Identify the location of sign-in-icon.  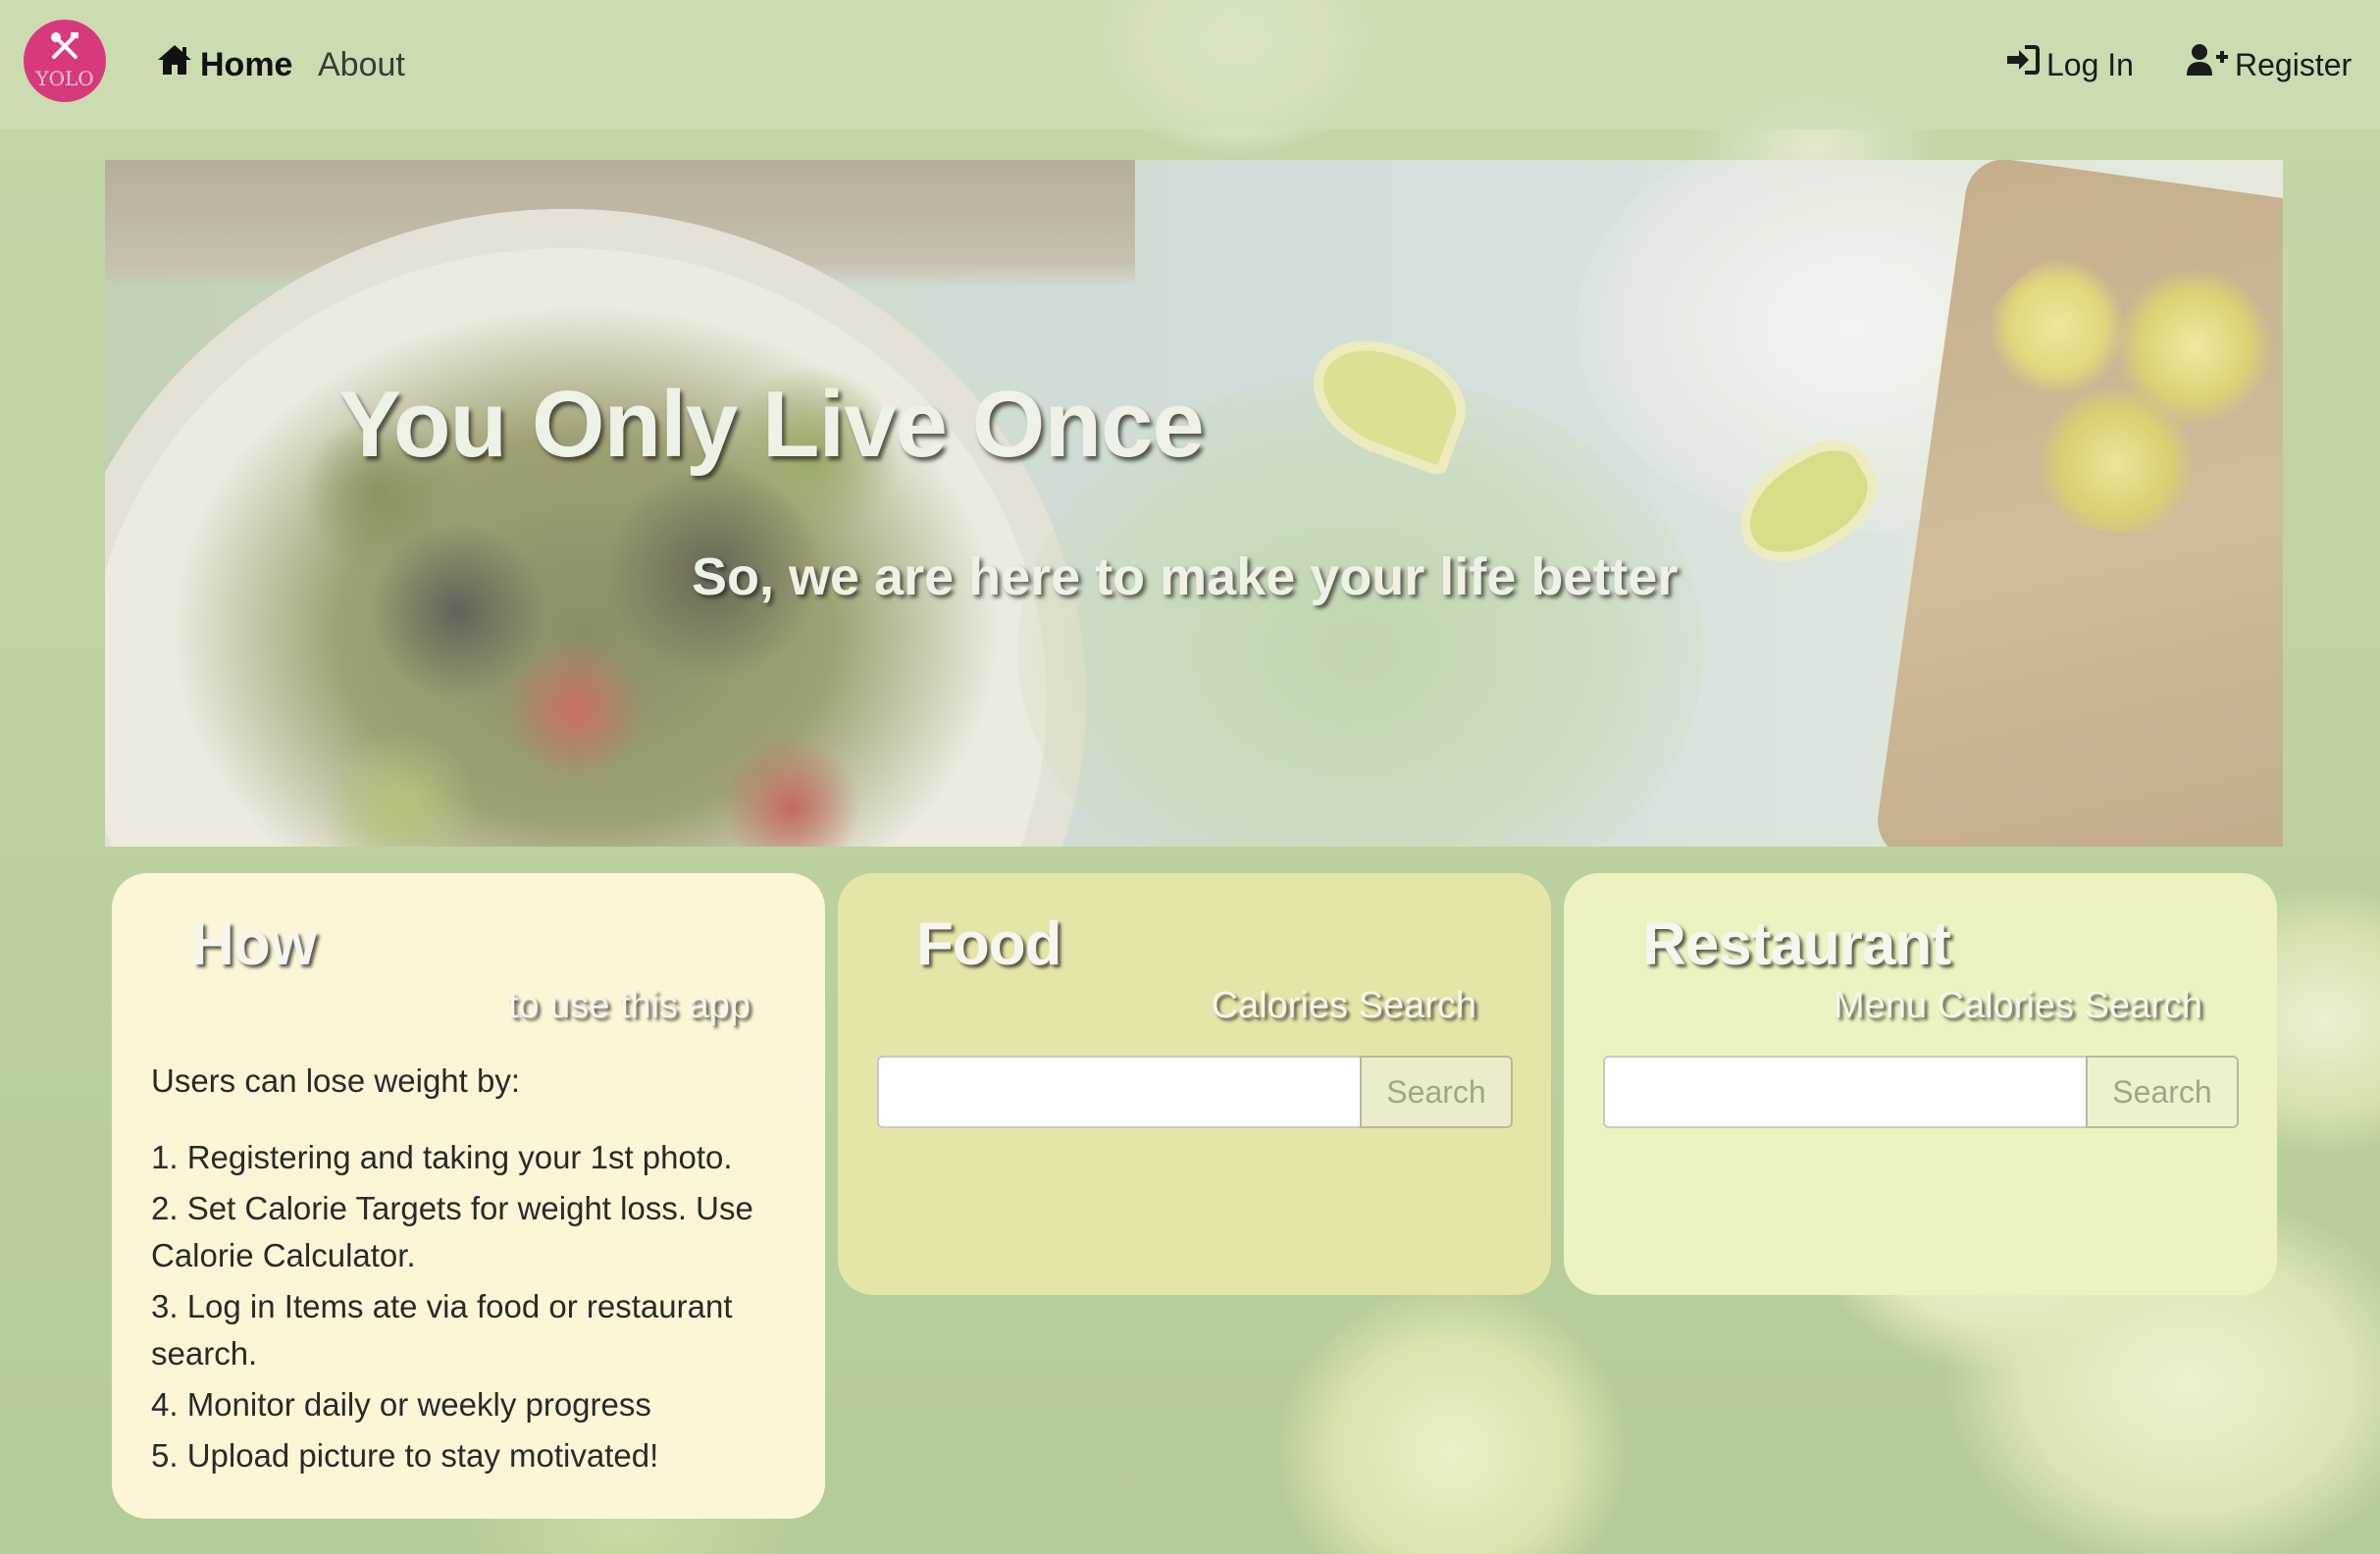
(2025, 64).